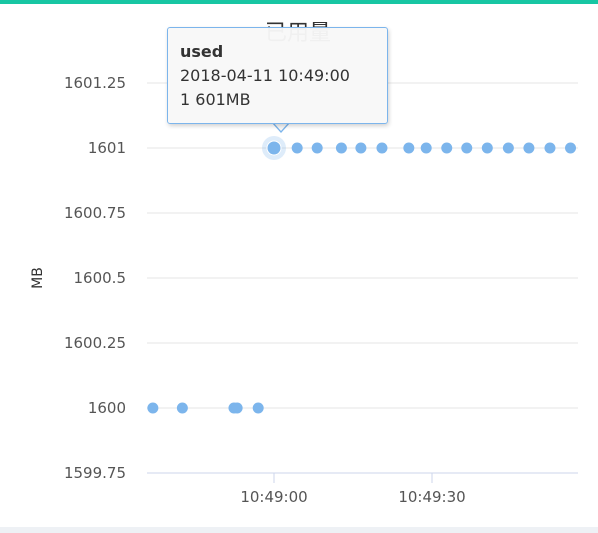 The image size is (598, 533). Describe the element at coordinates (431, 497) in the screenshot. I see `x-tick-label: 10:49:30` at that location.